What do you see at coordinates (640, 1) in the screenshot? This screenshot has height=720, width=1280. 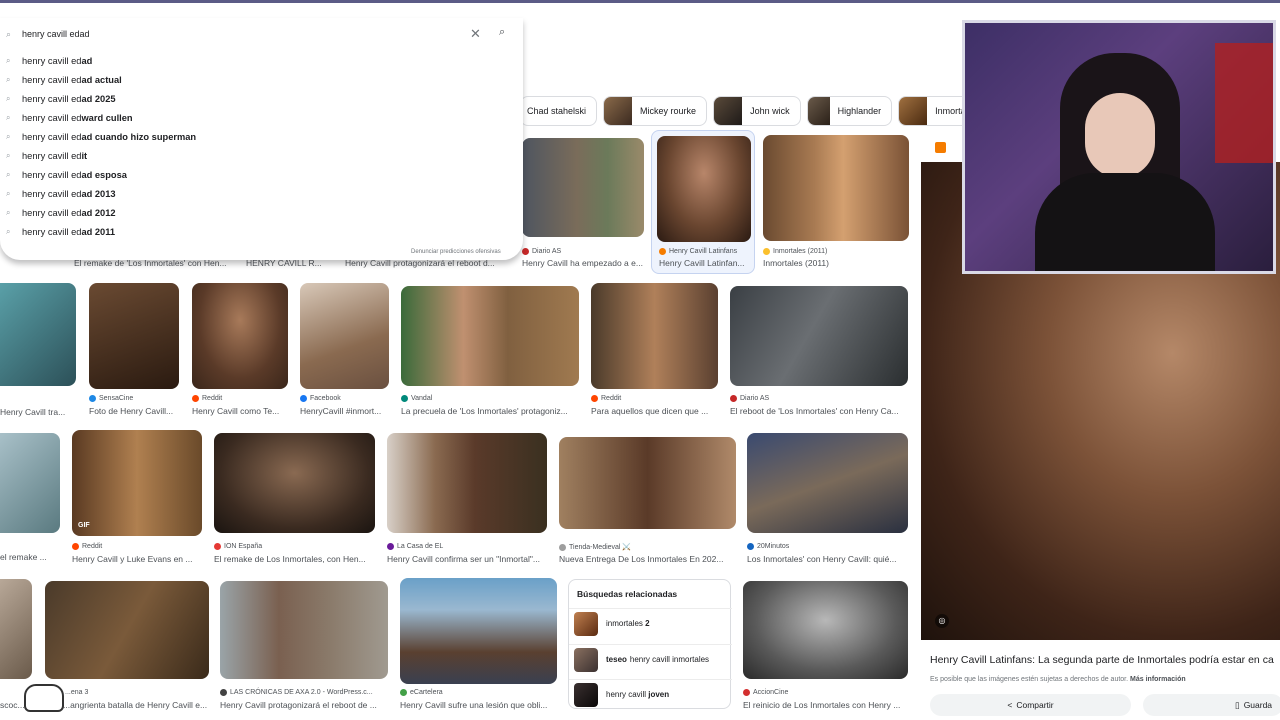 I see `top-accent-line` at bounding box center [640, 1].